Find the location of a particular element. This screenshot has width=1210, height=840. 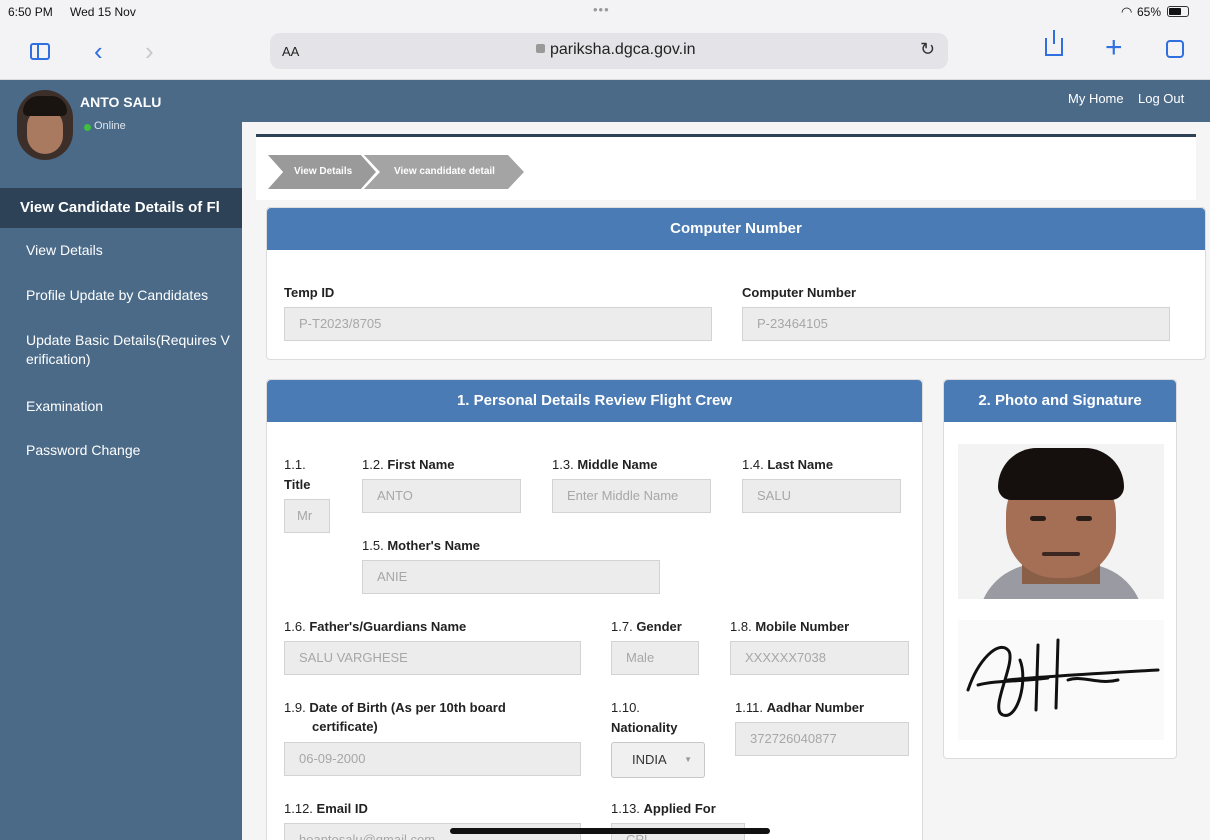

panel-title: Computer Number is located at coordinates (736, 229).